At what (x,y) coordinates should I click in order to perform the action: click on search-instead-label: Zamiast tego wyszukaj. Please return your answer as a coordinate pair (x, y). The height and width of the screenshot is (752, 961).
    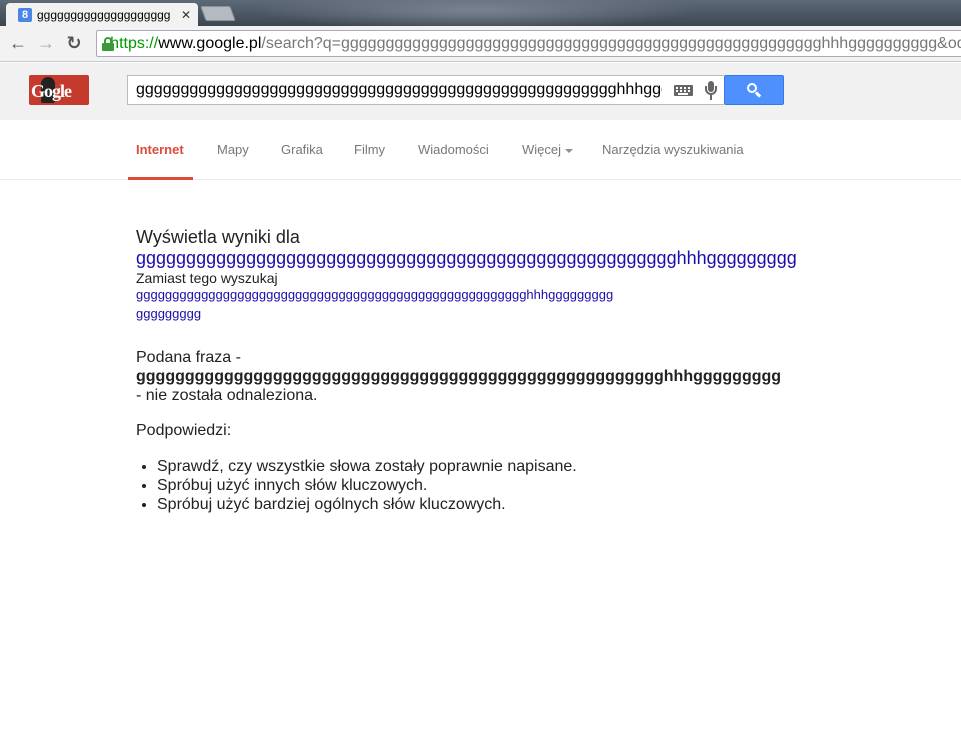
    Looking at the image, I should click on (207, 278).